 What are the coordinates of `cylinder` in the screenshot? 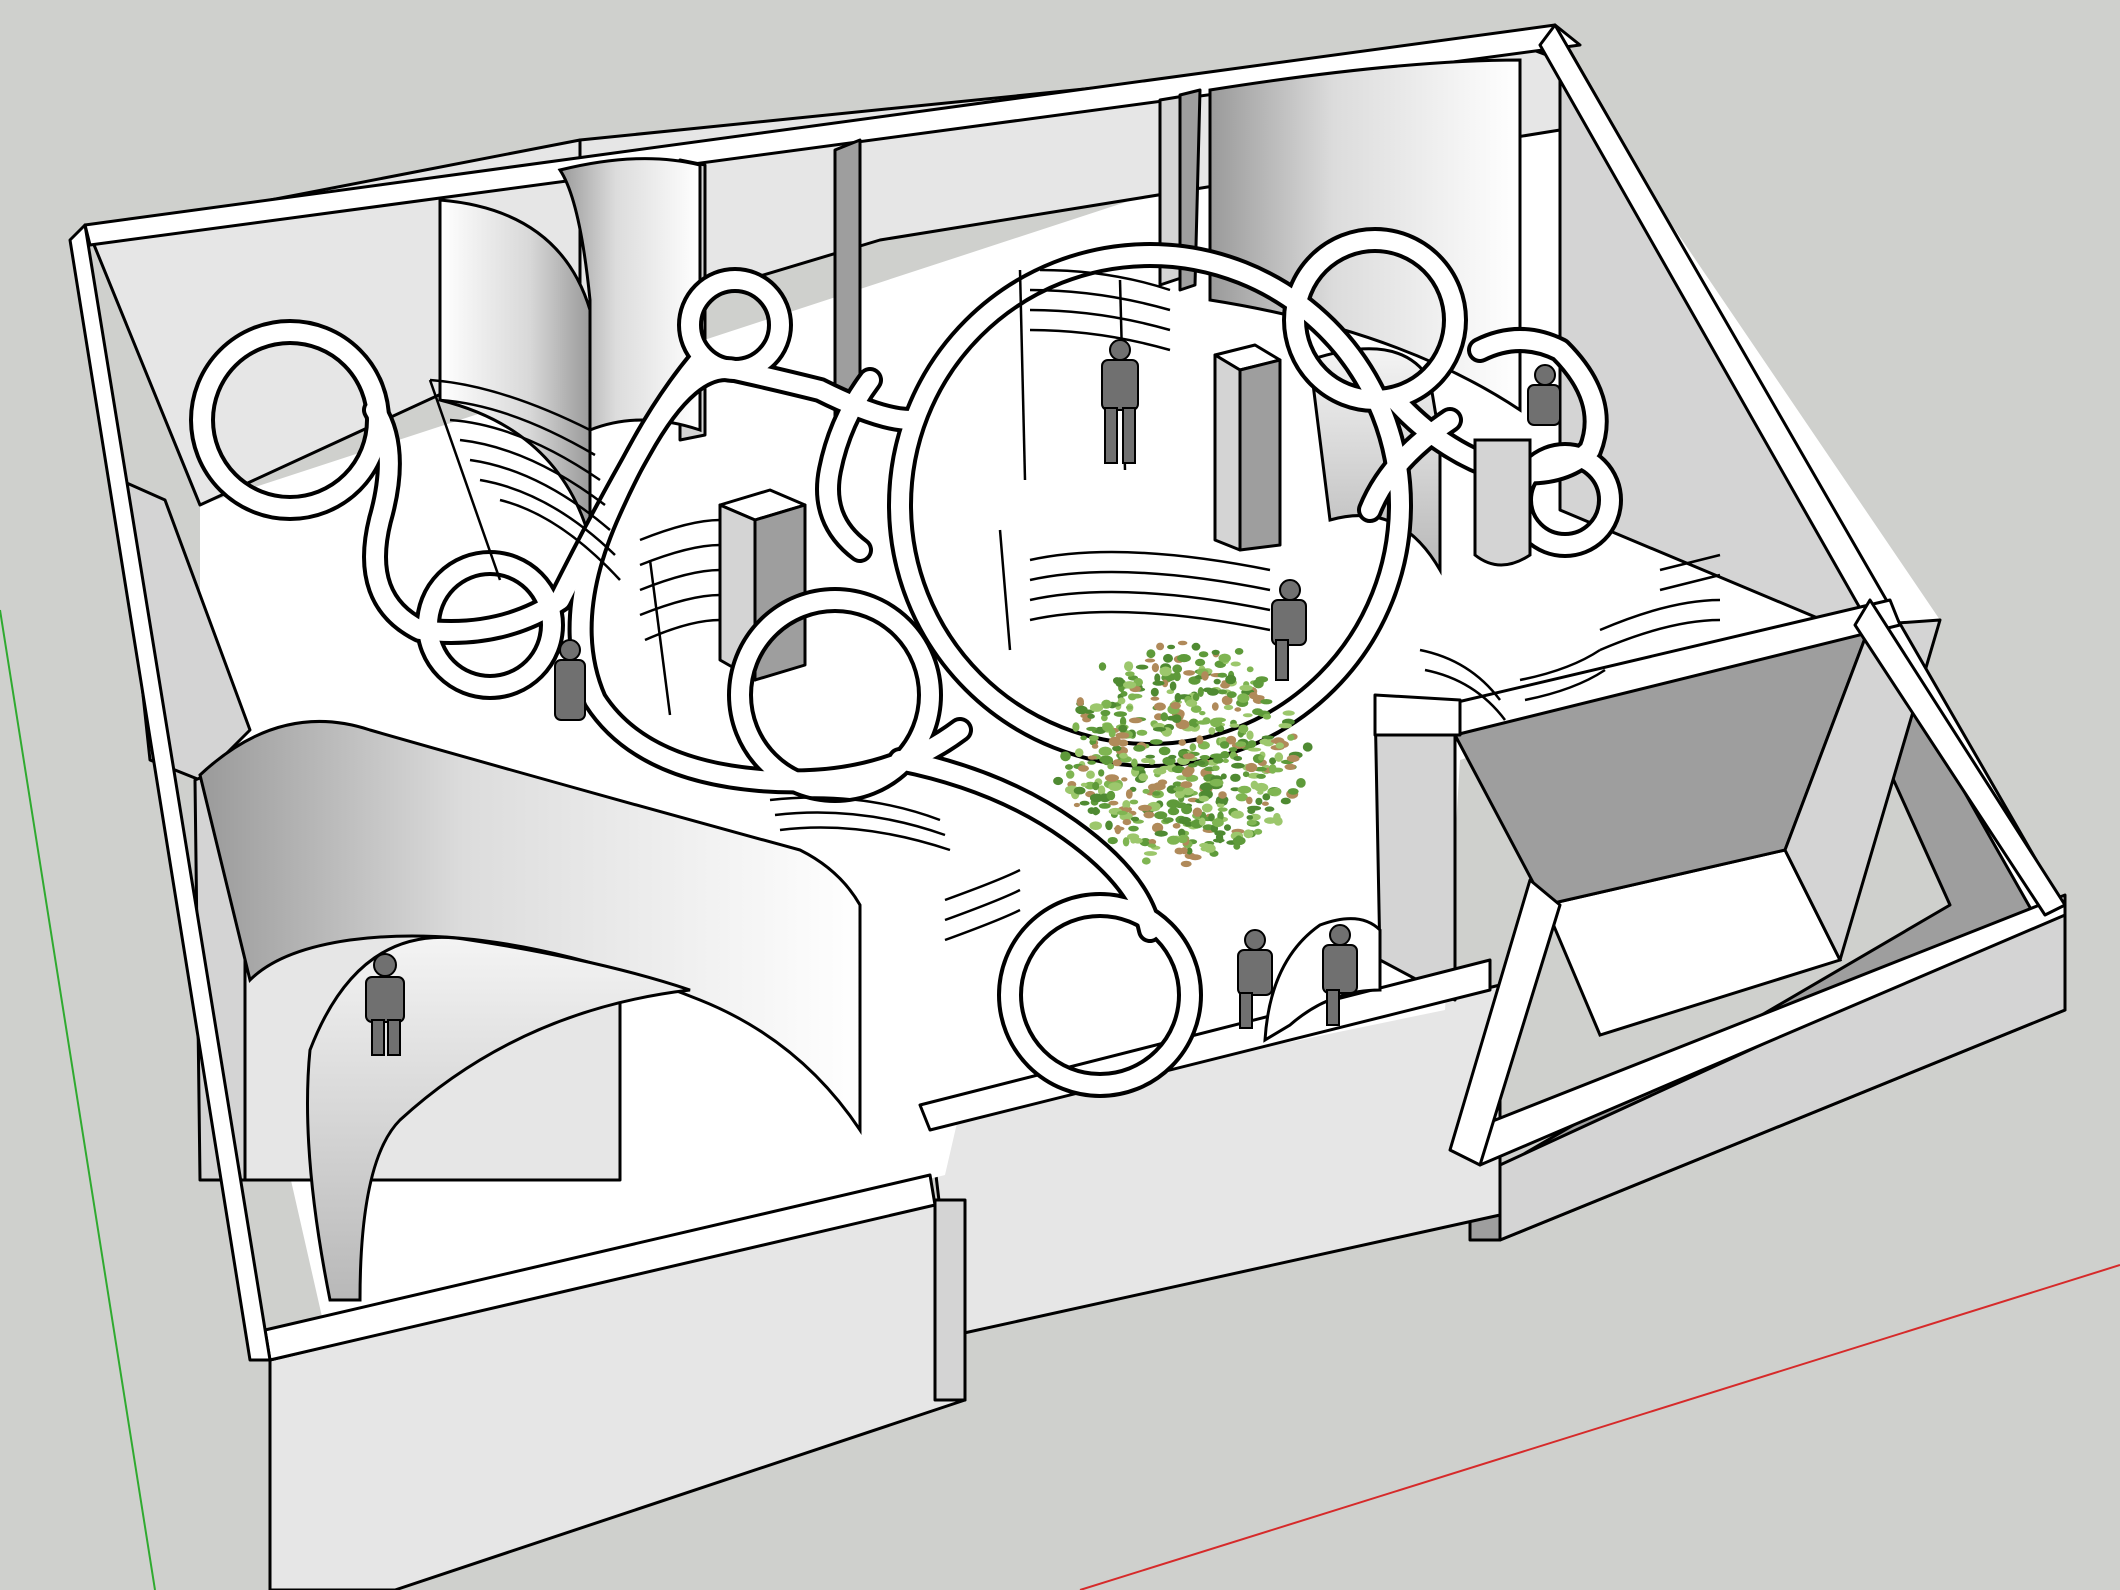 It's located at (1502, 502).